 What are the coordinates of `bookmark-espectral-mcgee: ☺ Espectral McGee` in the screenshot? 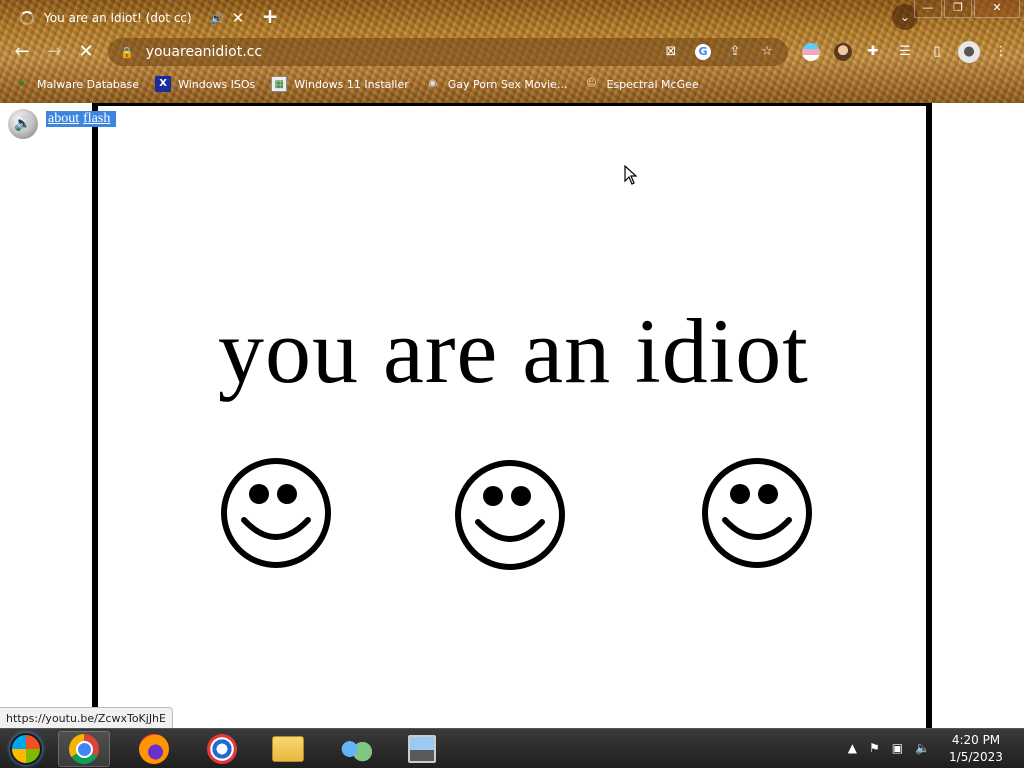 It's located at (640, 84).